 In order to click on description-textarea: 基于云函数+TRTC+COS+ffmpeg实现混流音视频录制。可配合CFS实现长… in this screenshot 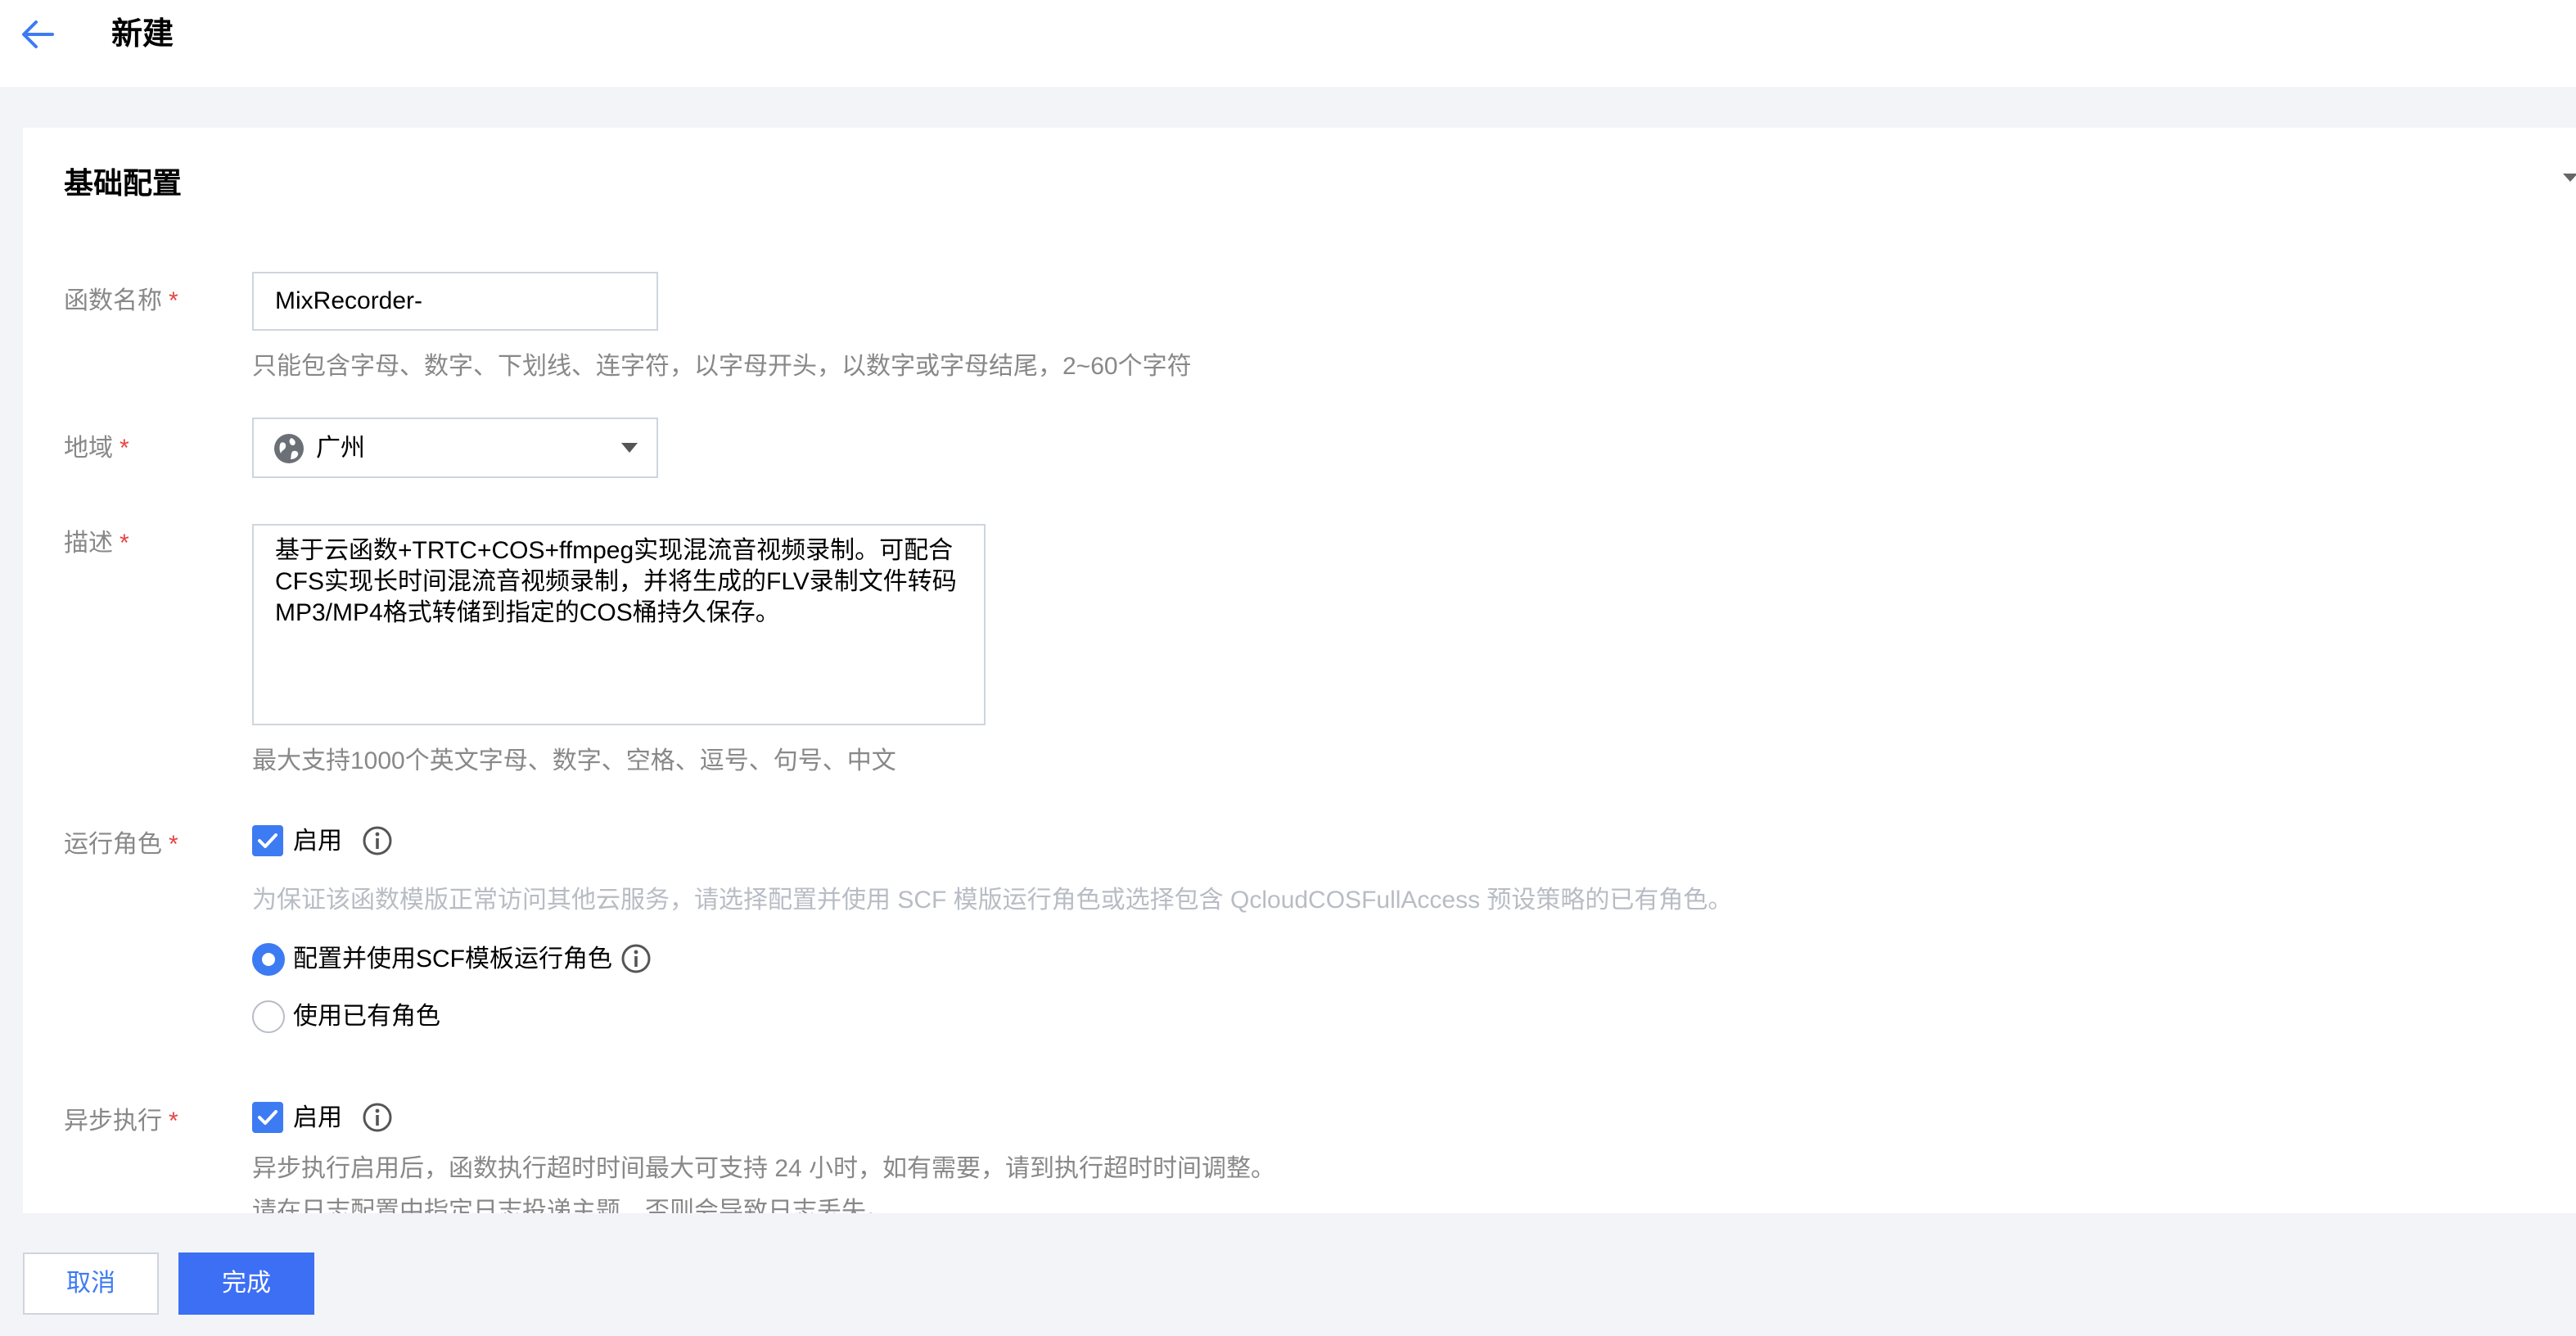, I will do `click(619, 624)`.